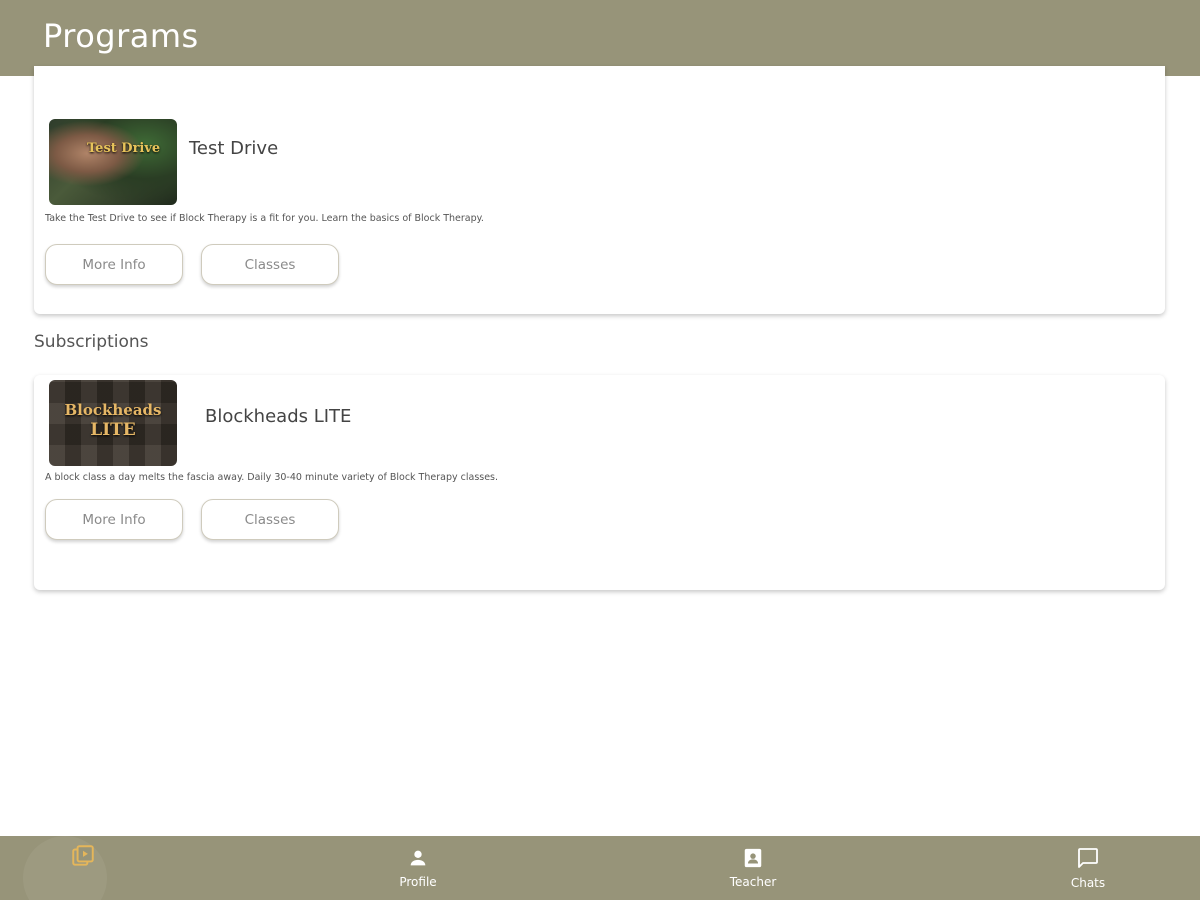 This screenshot has height=920, width=1200. Describe the element at coordinates (753, 860) in the screenshot. I see `contact-card-icon` at that location.